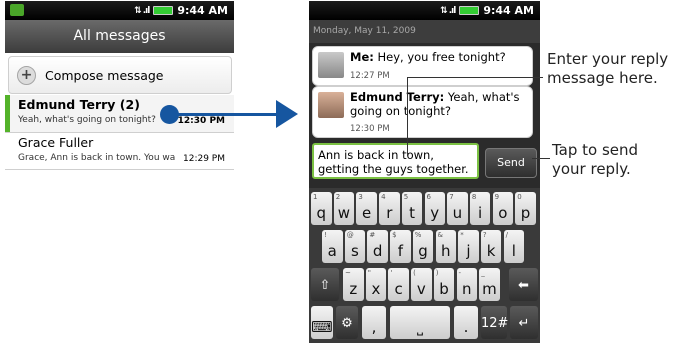 This screenshot has width=673, height=344. I want to click on key-alt-label: 1, so click(315, 197).